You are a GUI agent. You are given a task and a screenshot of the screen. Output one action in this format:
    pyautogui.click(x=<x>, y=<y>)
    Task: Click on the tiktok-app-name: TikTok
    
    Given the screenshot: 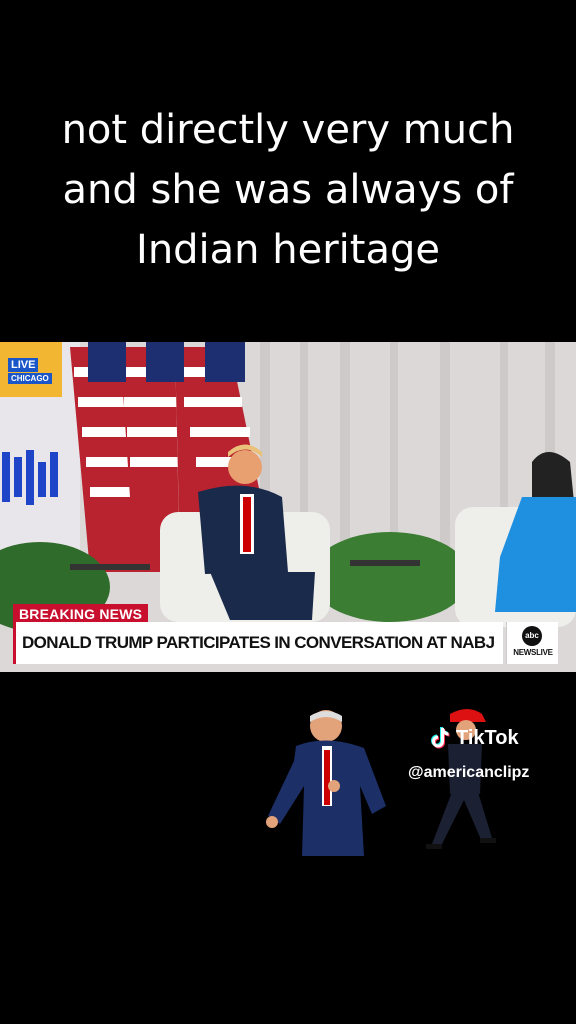 What is the action you would take?
    pyautogui.click(x=487, y=737)
    